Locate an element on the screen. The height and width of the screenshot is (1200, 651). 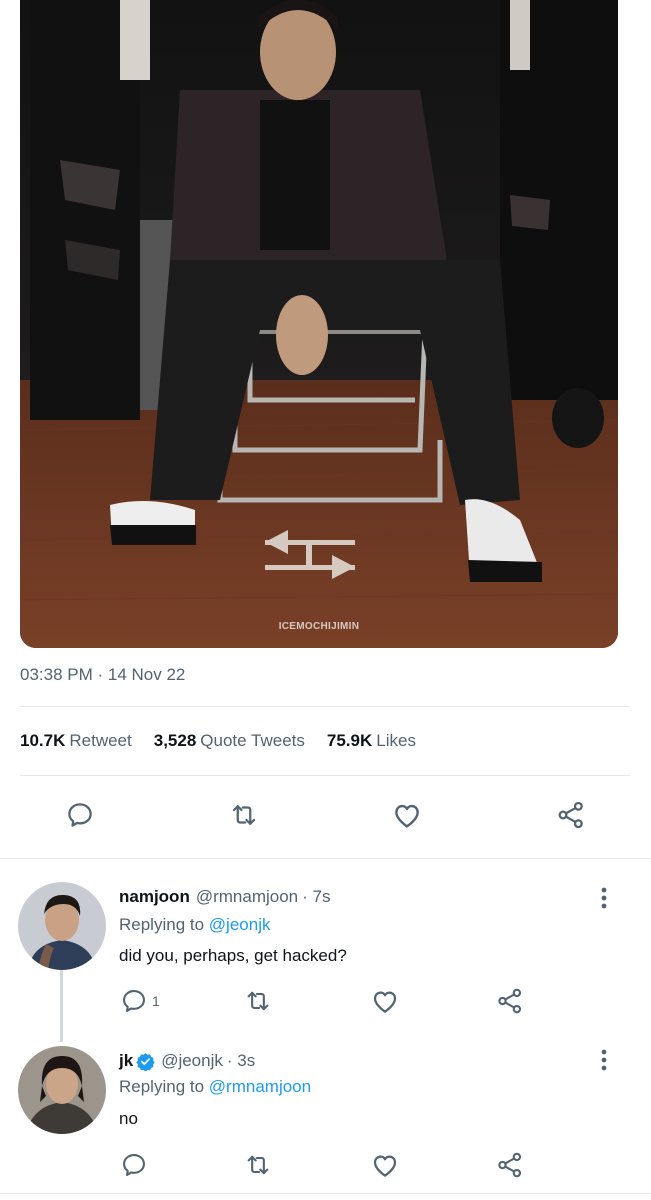
likes-count: 75.9K is located at coordinates (349, 740).